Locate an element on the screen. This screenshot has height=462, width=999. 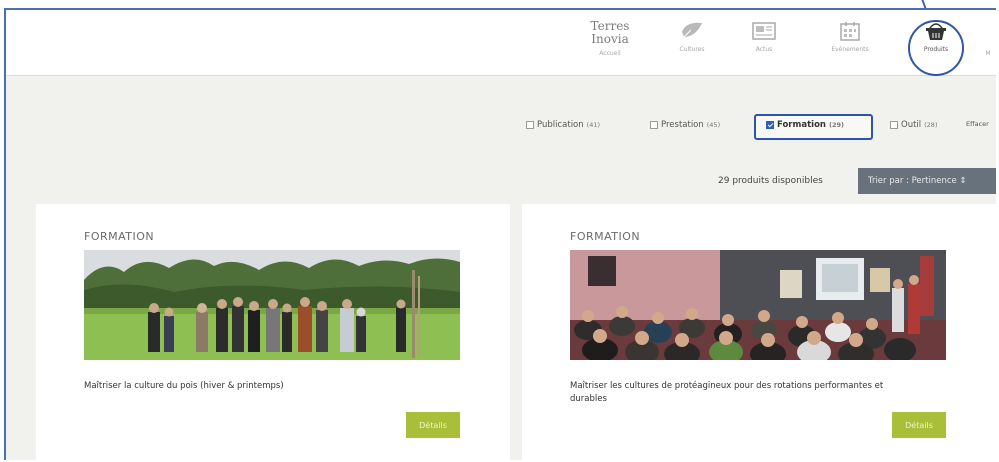
filter-outil: Outil (28) is located at coordinates (913, 125).